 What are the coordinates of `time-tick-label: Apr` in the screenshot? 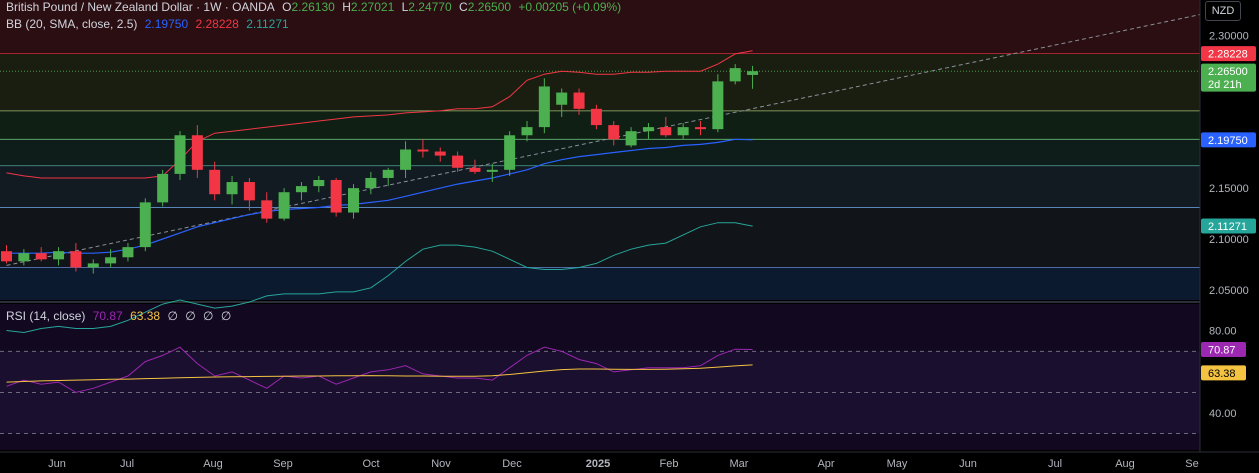 It's located at (825, 464).